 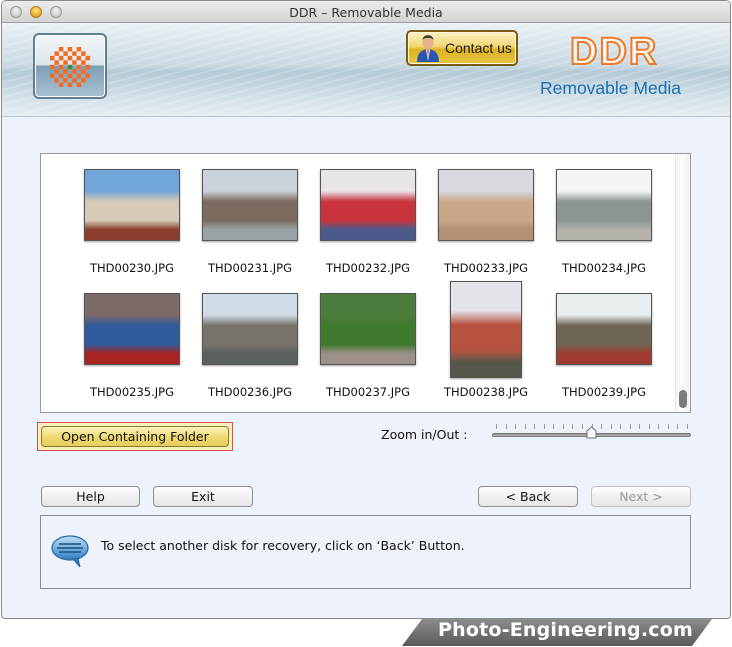 I want to click on thumbnail-item: THD00231.JPG, so click(x=250, y=225).